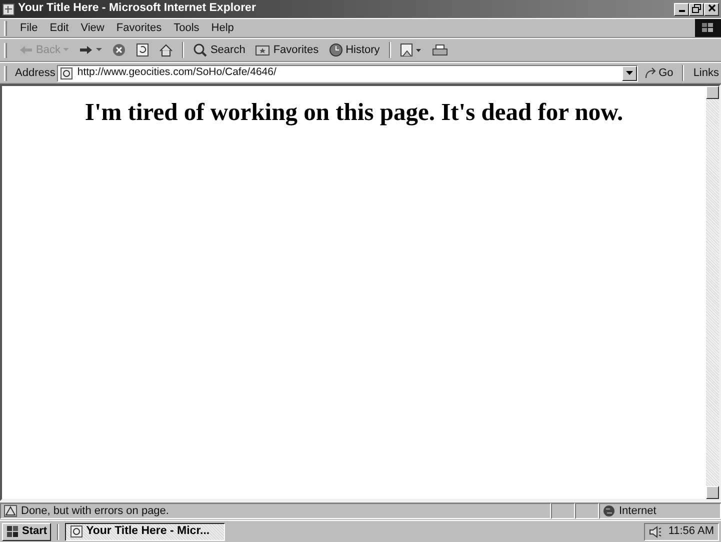 This screenshot has height=542, width=721. I want to click on home-icon, so click(166, 50).